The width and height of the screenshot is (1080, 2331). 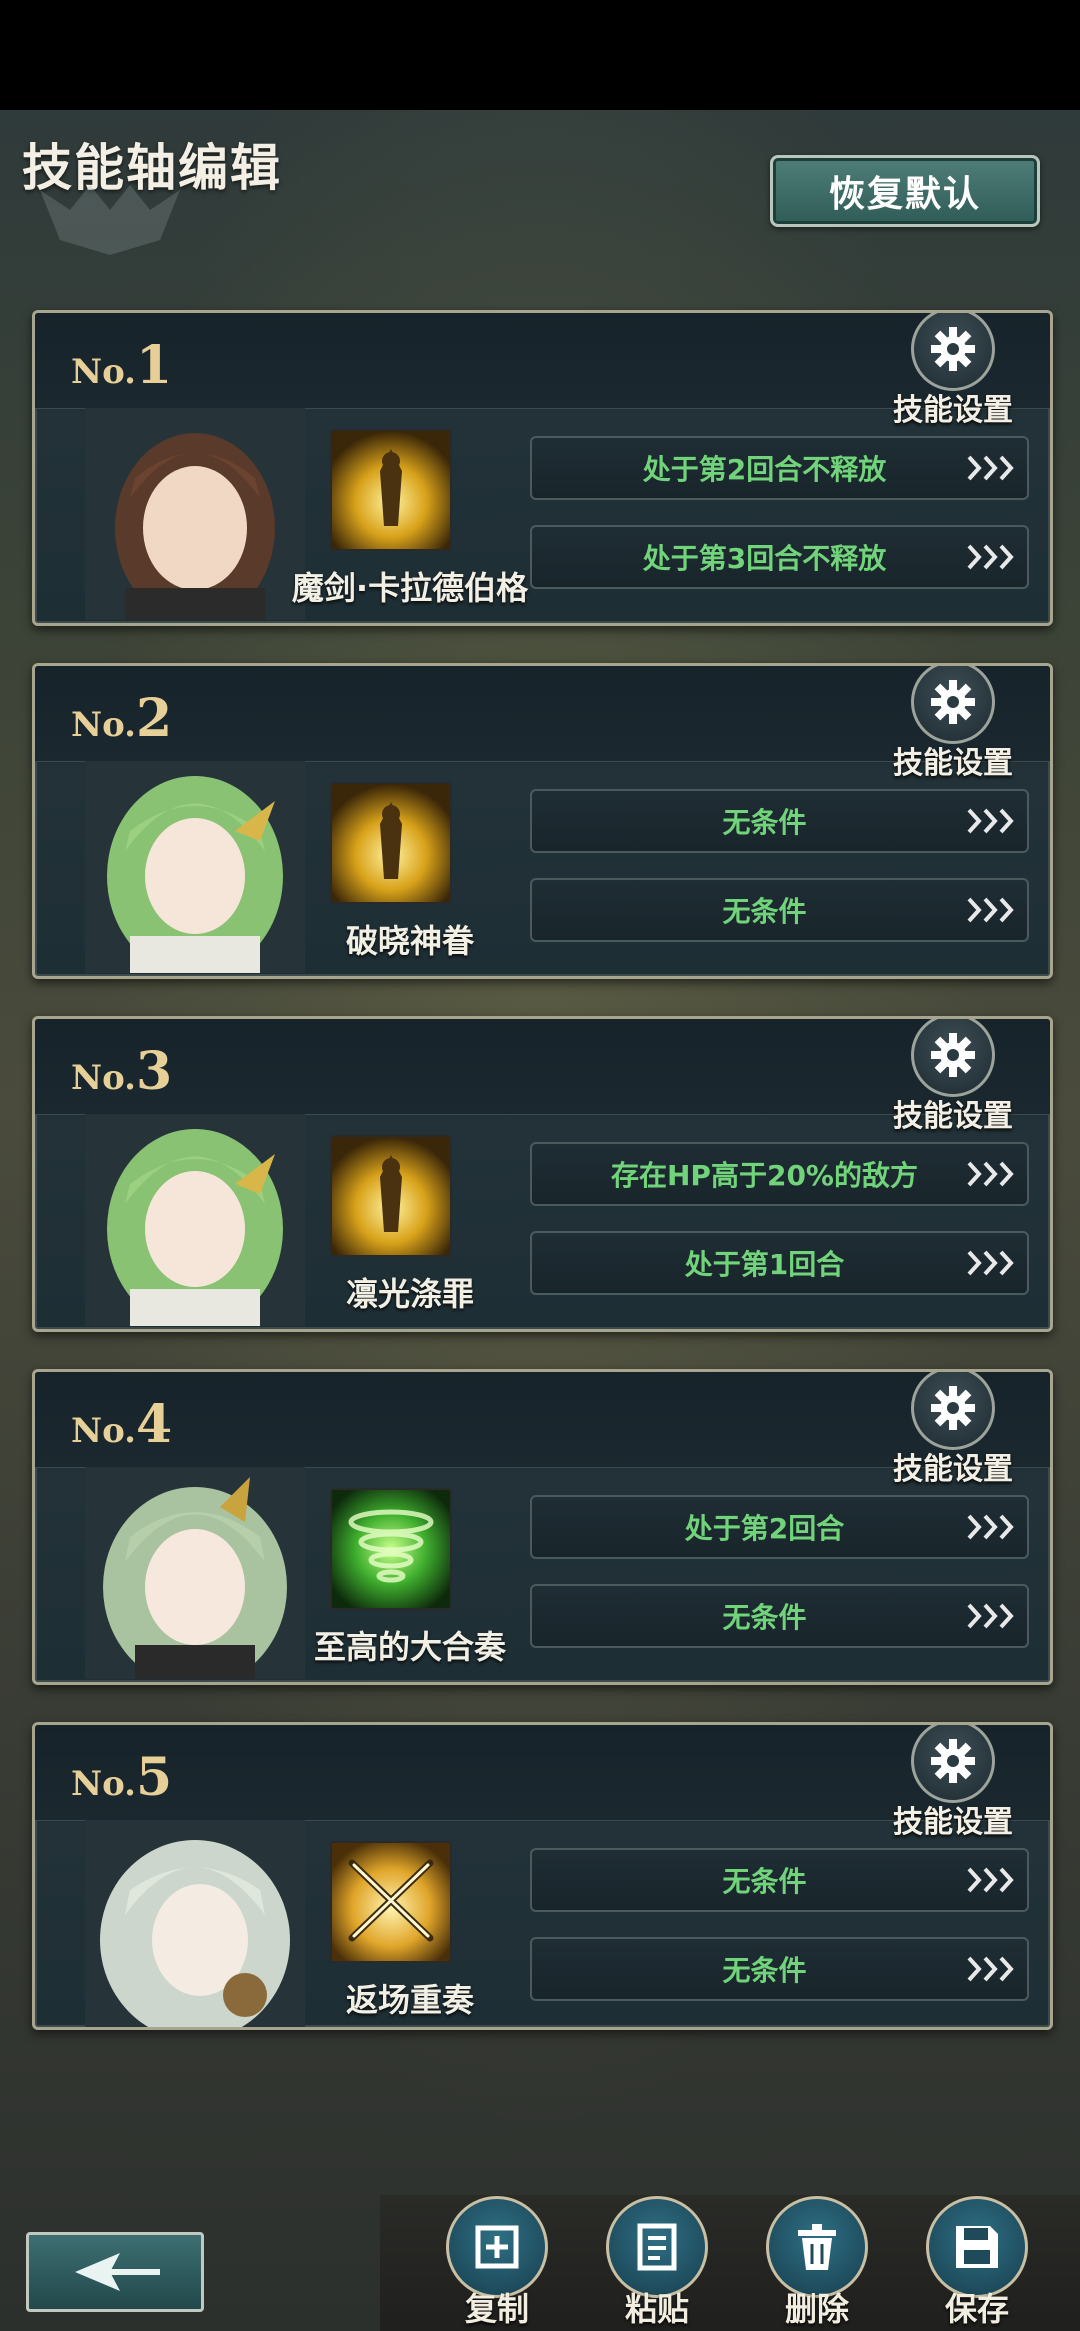 I want to click on back-button, so click(x=115, y=2272).